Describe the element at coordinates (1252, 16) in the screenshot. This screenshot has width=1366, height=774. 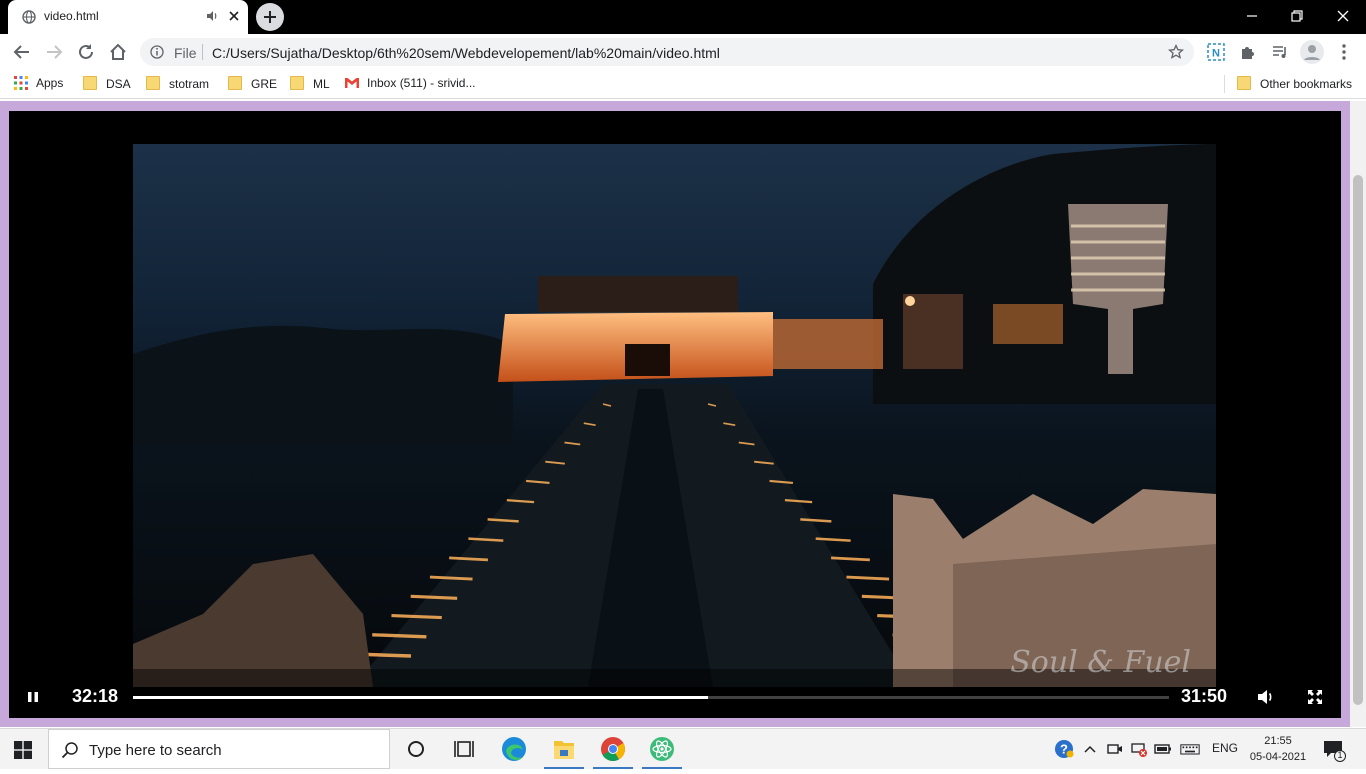
I see `minimize-icon` at that location.